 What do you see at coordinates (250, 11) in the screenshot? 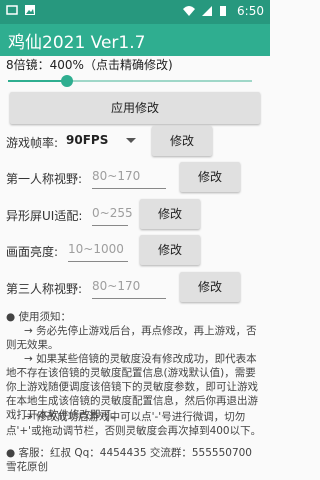
I see `status-time: 6:50` at bounding box center [250, 11].